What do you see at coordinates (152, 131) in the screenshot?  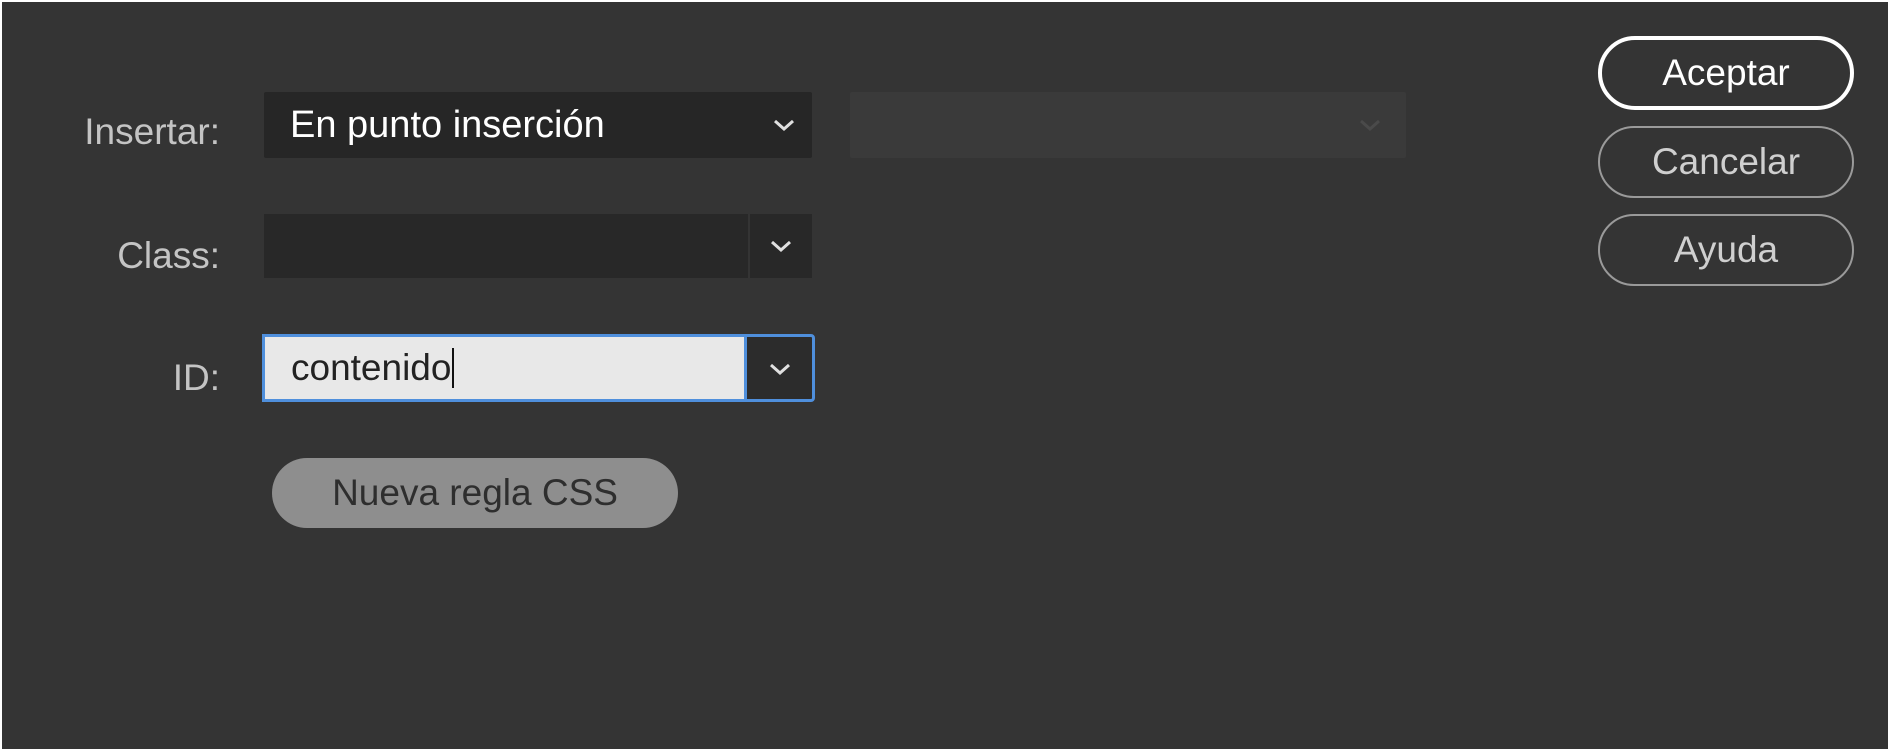 I see `insert-label: Insertar:` at bounding box center [152, 131].